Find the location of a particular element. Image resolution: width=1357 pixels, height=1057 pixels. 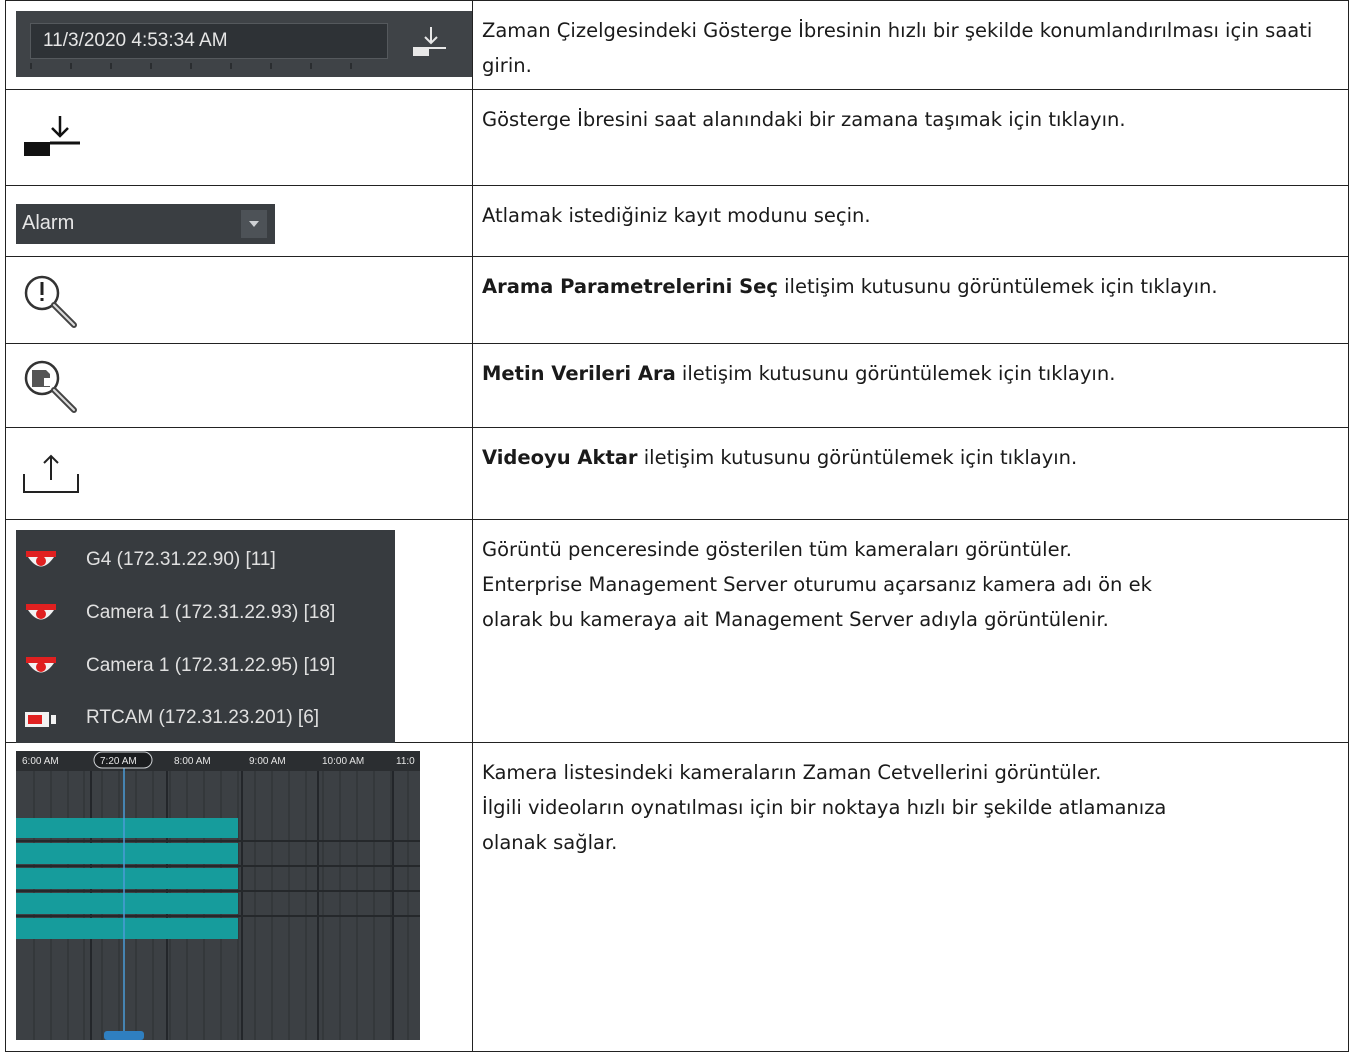

camera-label: RTCAM (172.31.23.201) [6] is located at coordinates (203, 717).